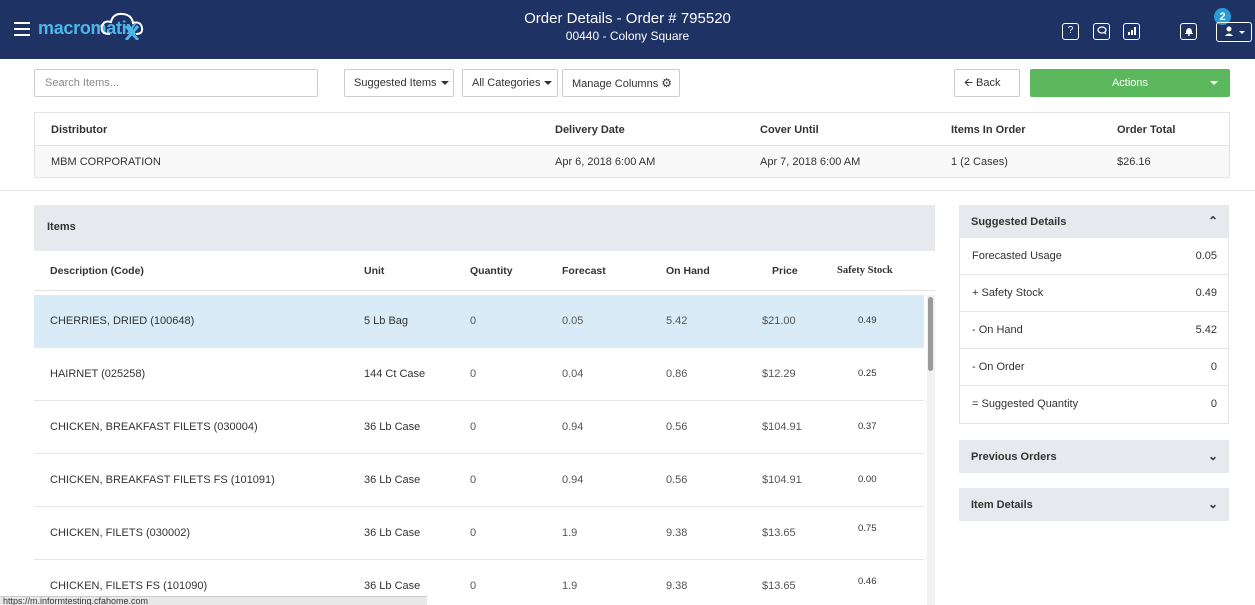 Image resolution: width=1255 pixels, height=605 pixels. What do you see at coordinates (1146, 130) in the screenshot?
I see `order-total-header: Order Total` at bounding box center [1146, 130].